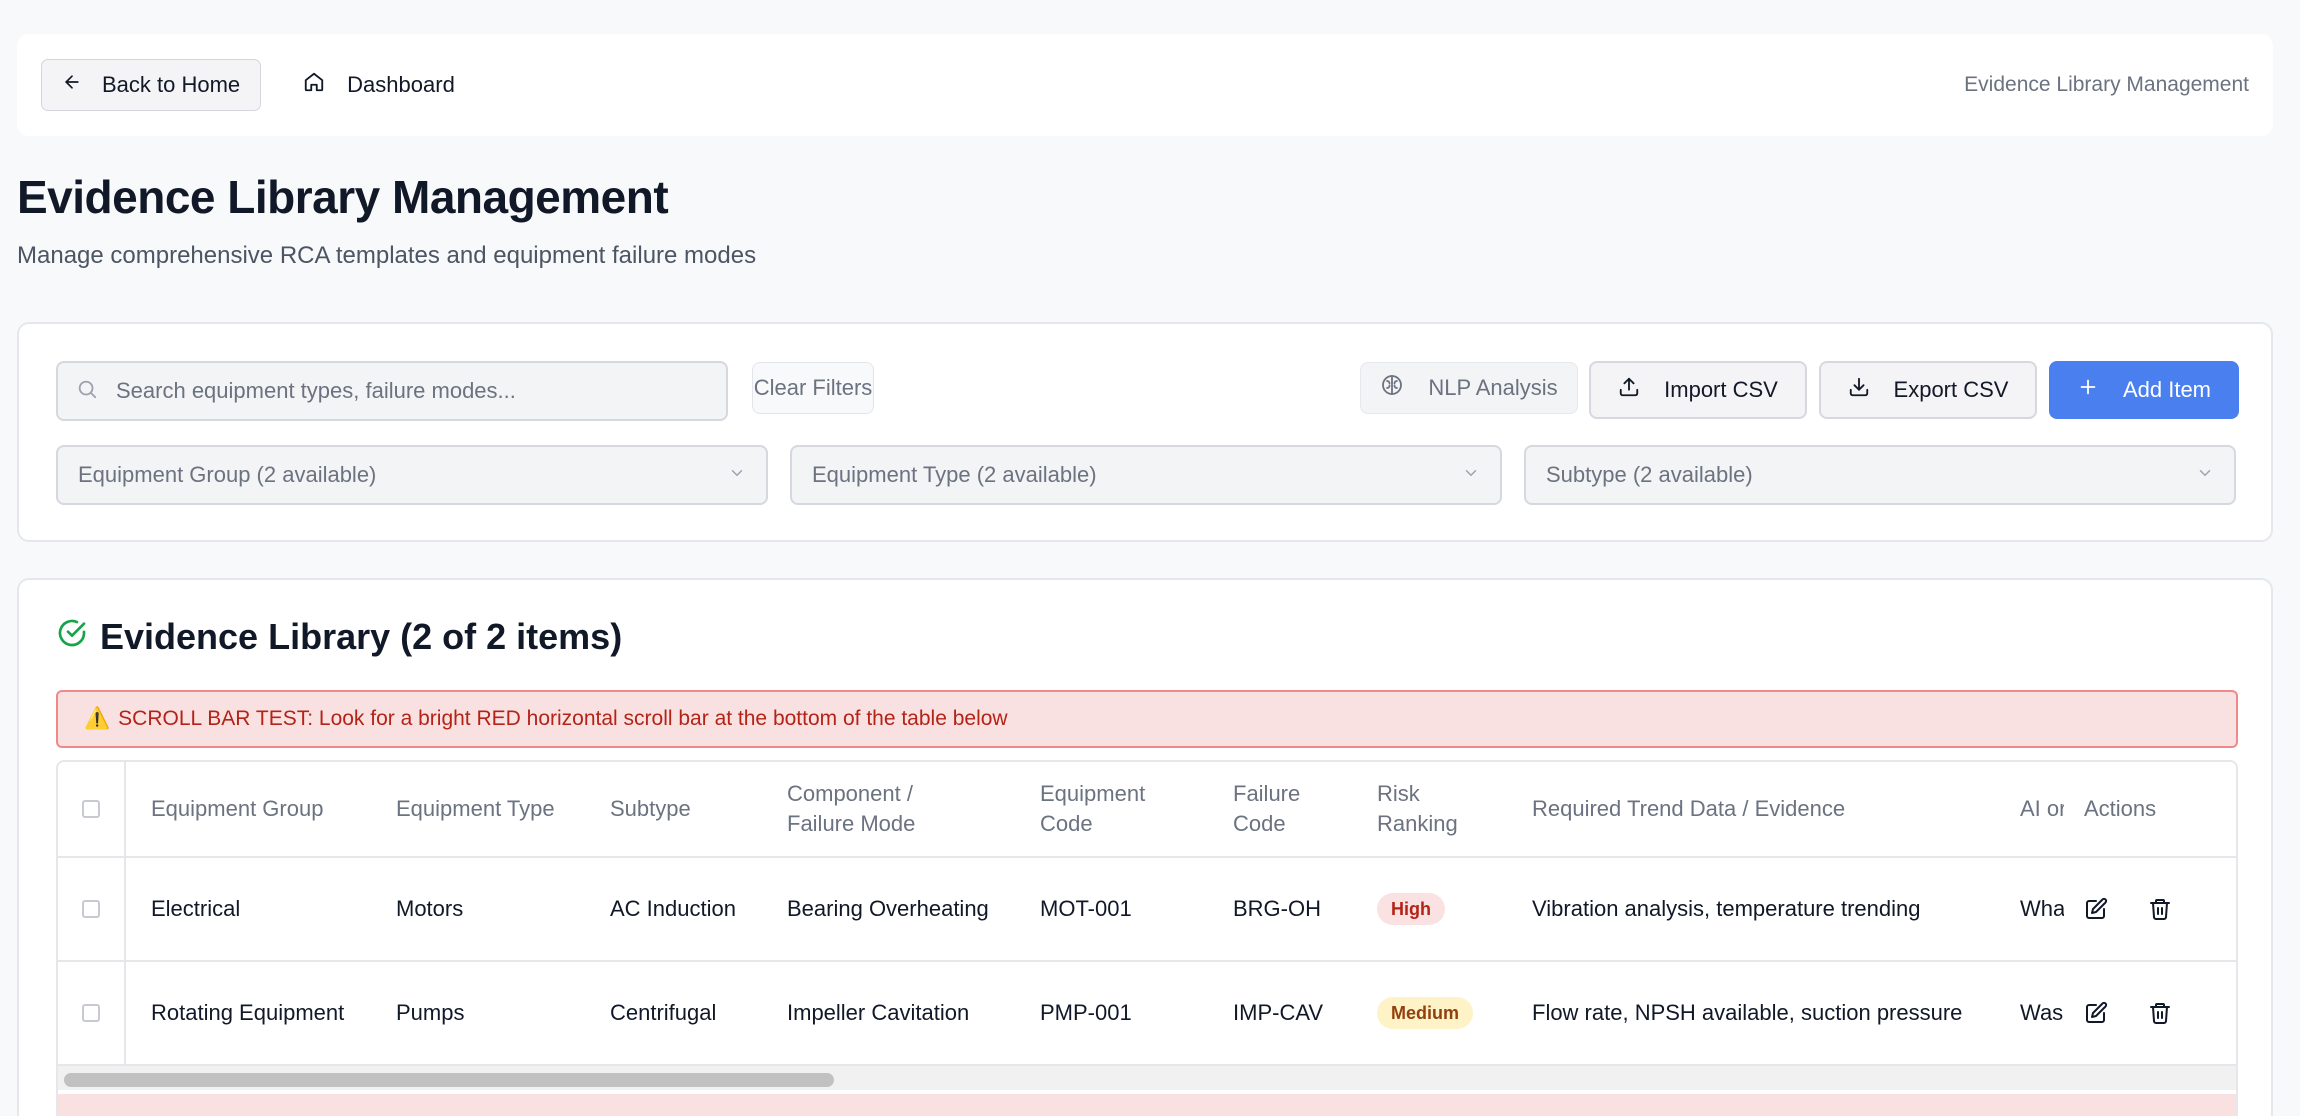 The width and height of the screenshot is (2300, 1116). I want to click on cell-failure-code: BRG-OH, so click(1277, 908).